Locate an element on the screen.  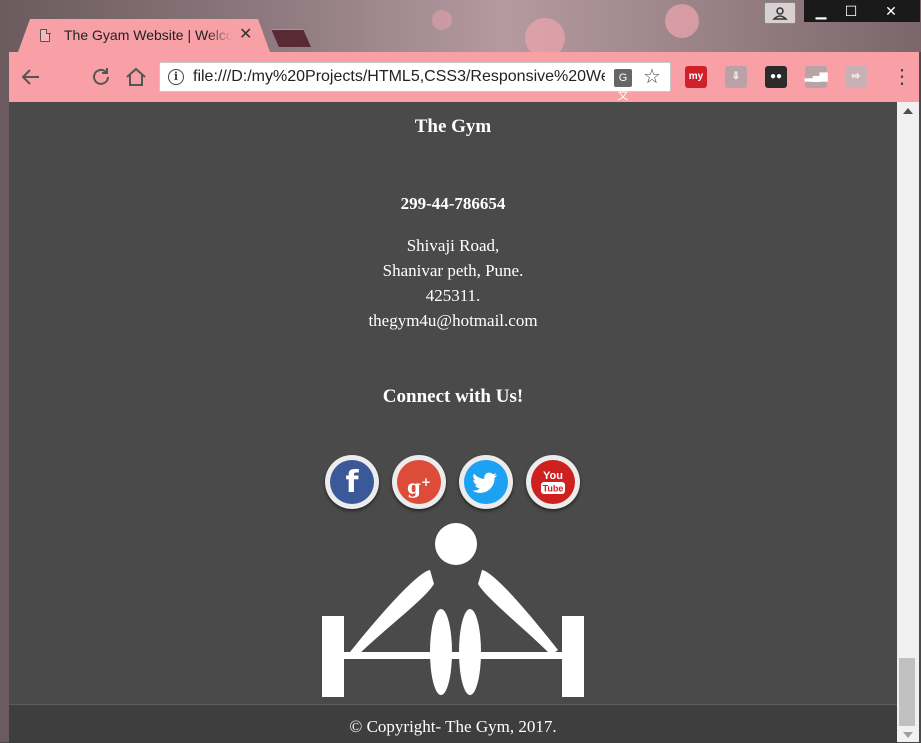
scroll-down-arrow-icon is located at coordinates (908, 735).